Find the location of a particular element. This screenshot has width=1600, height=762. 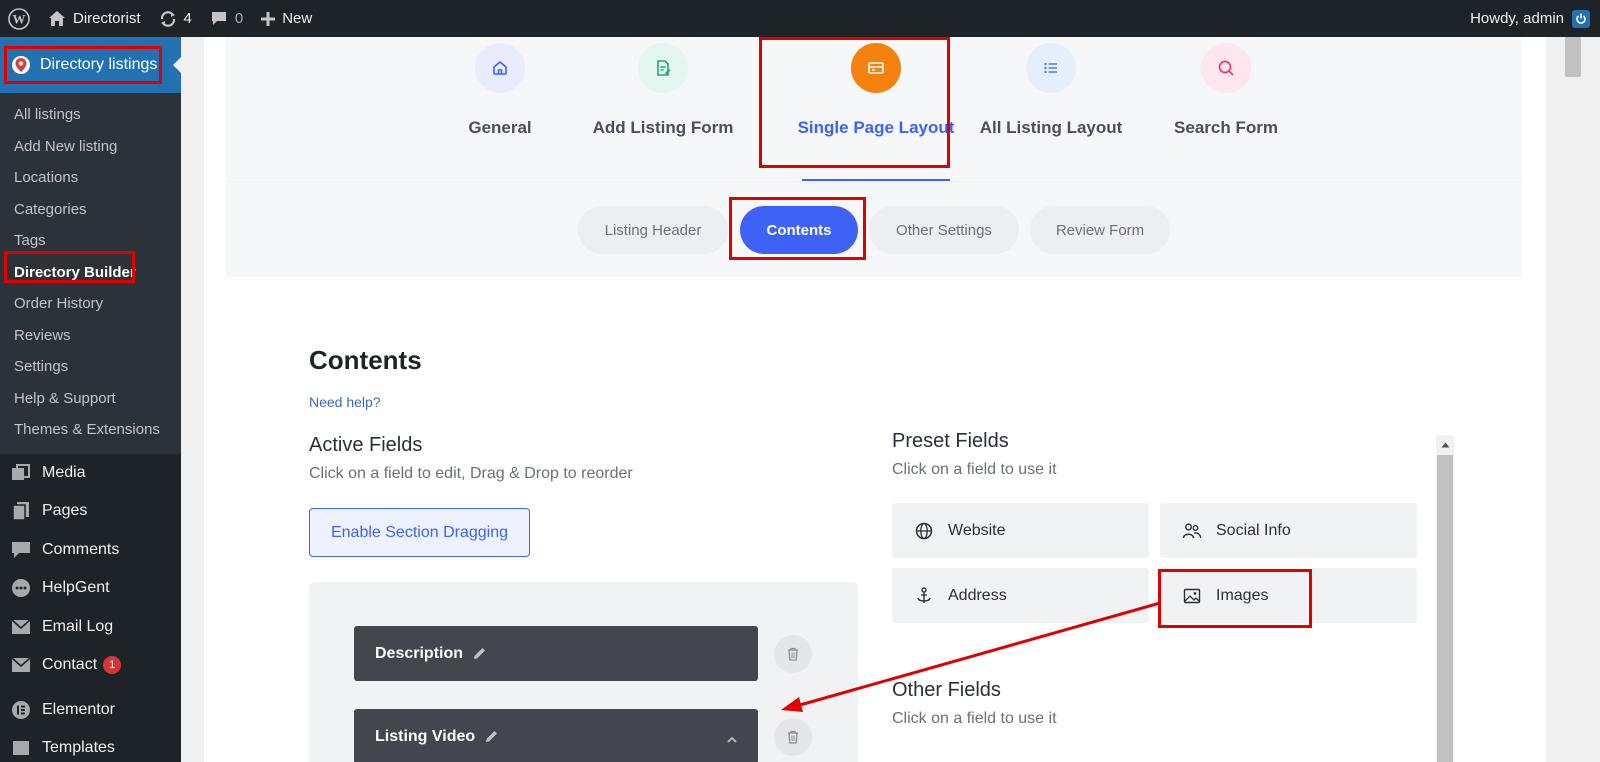

media-icon is located at coordinates (21, 473).